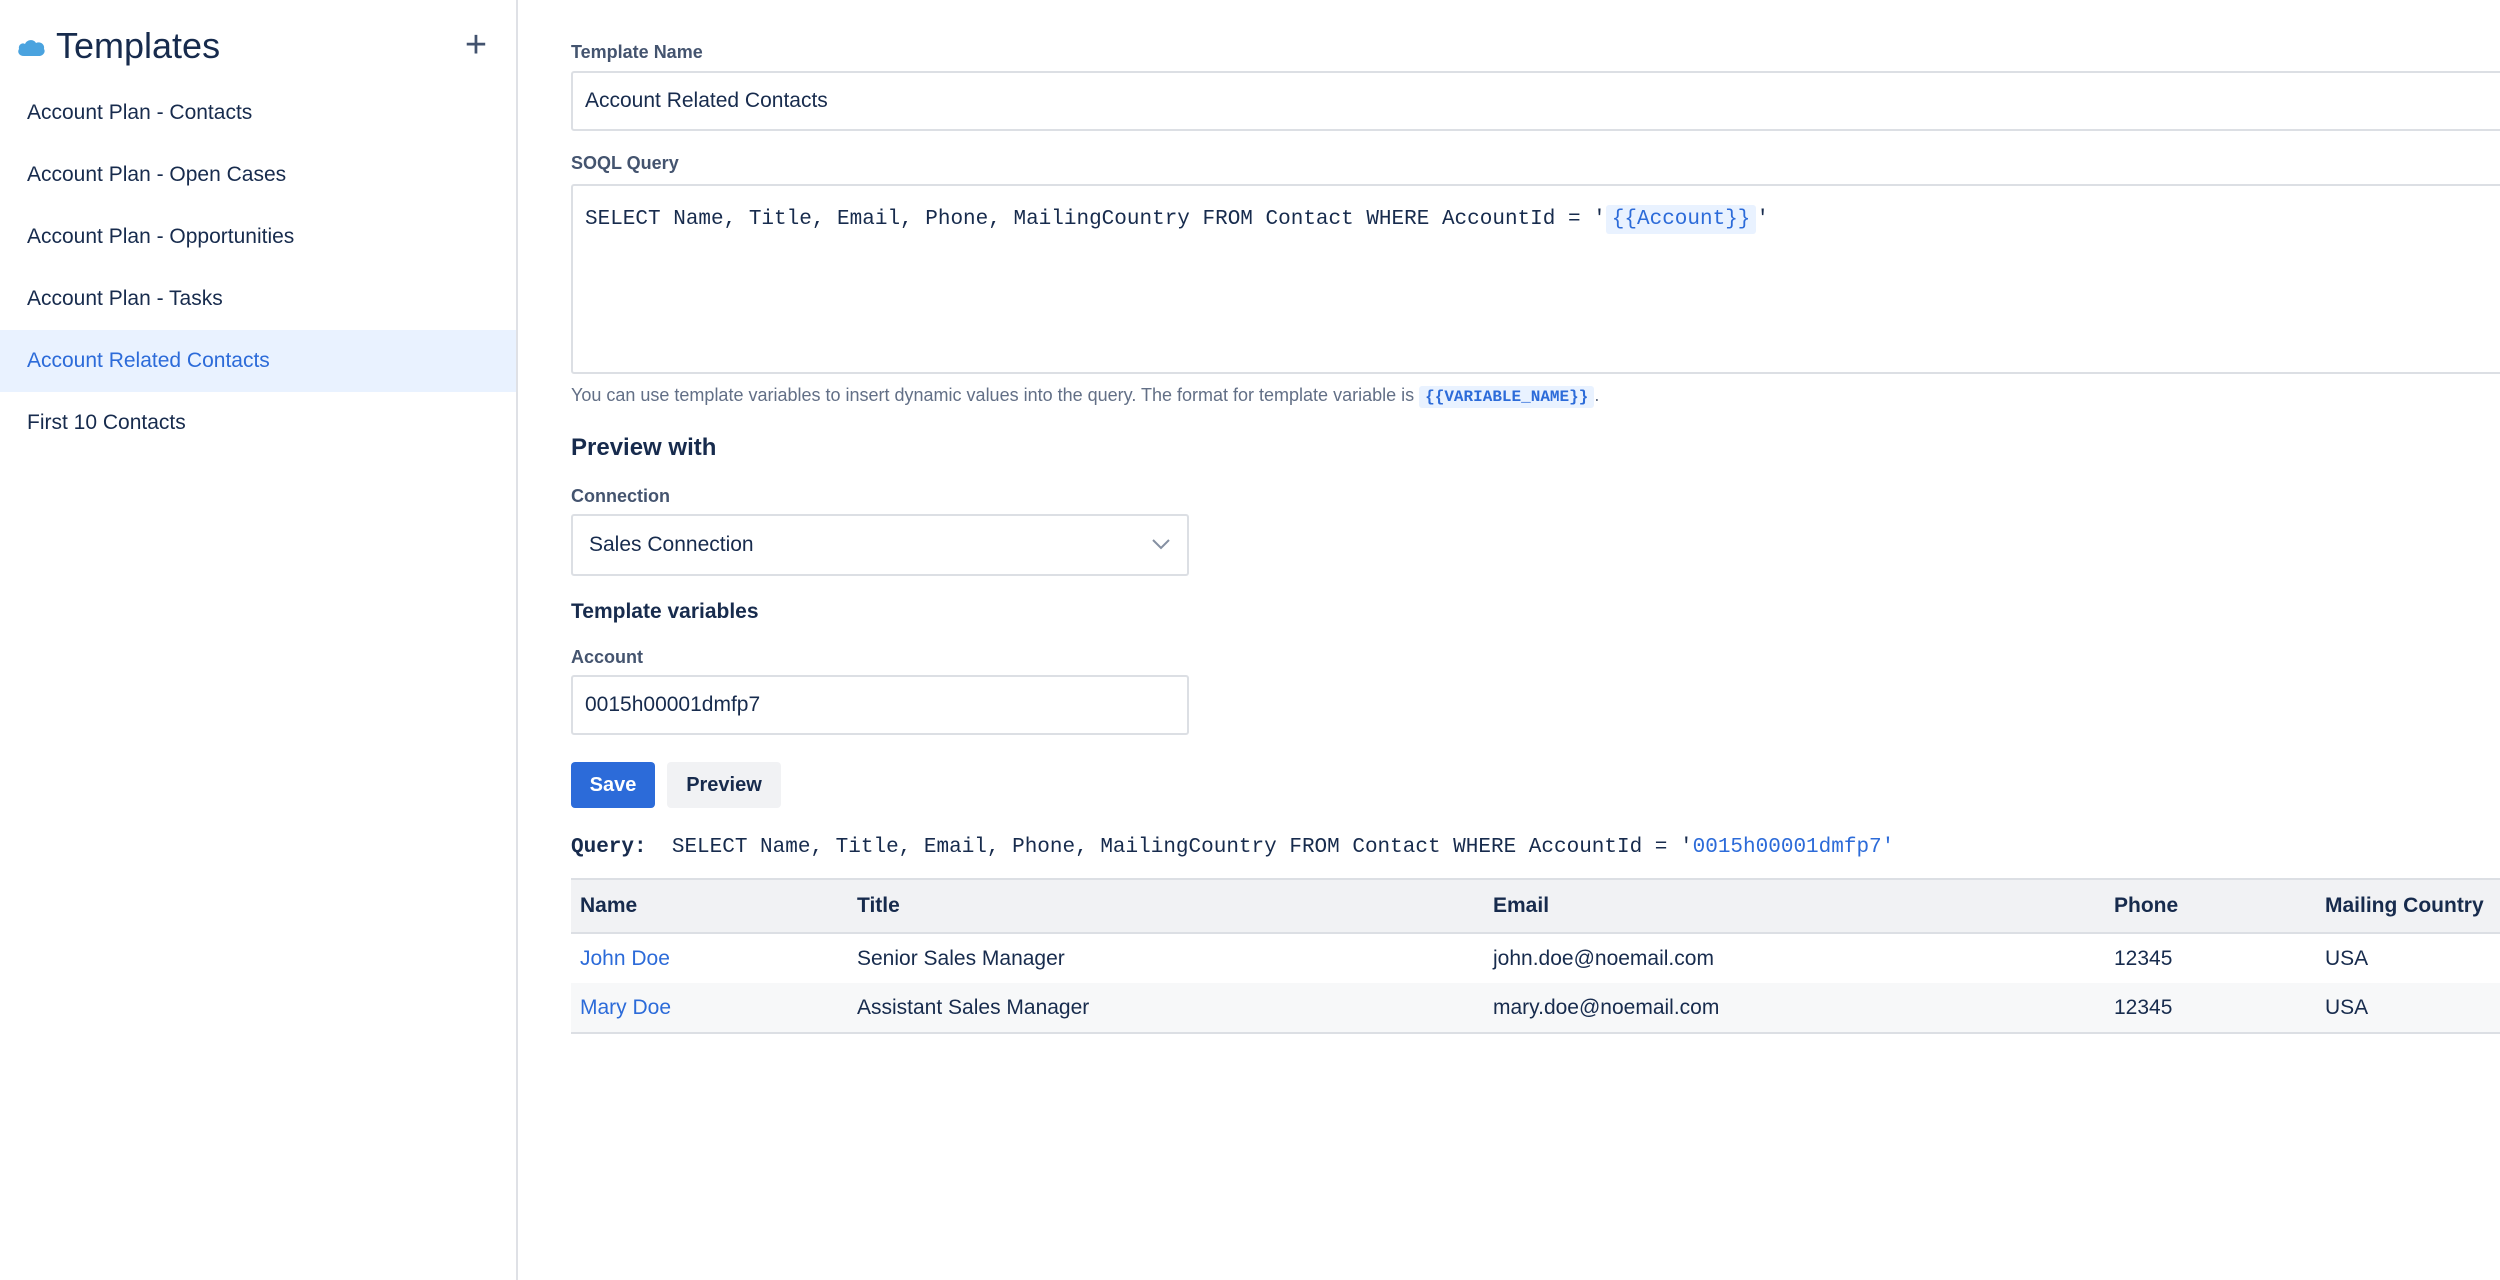 The height and width of the screenshot is (1280, 2500). I want to click on column-header-email: Email, so click(1521, 905).